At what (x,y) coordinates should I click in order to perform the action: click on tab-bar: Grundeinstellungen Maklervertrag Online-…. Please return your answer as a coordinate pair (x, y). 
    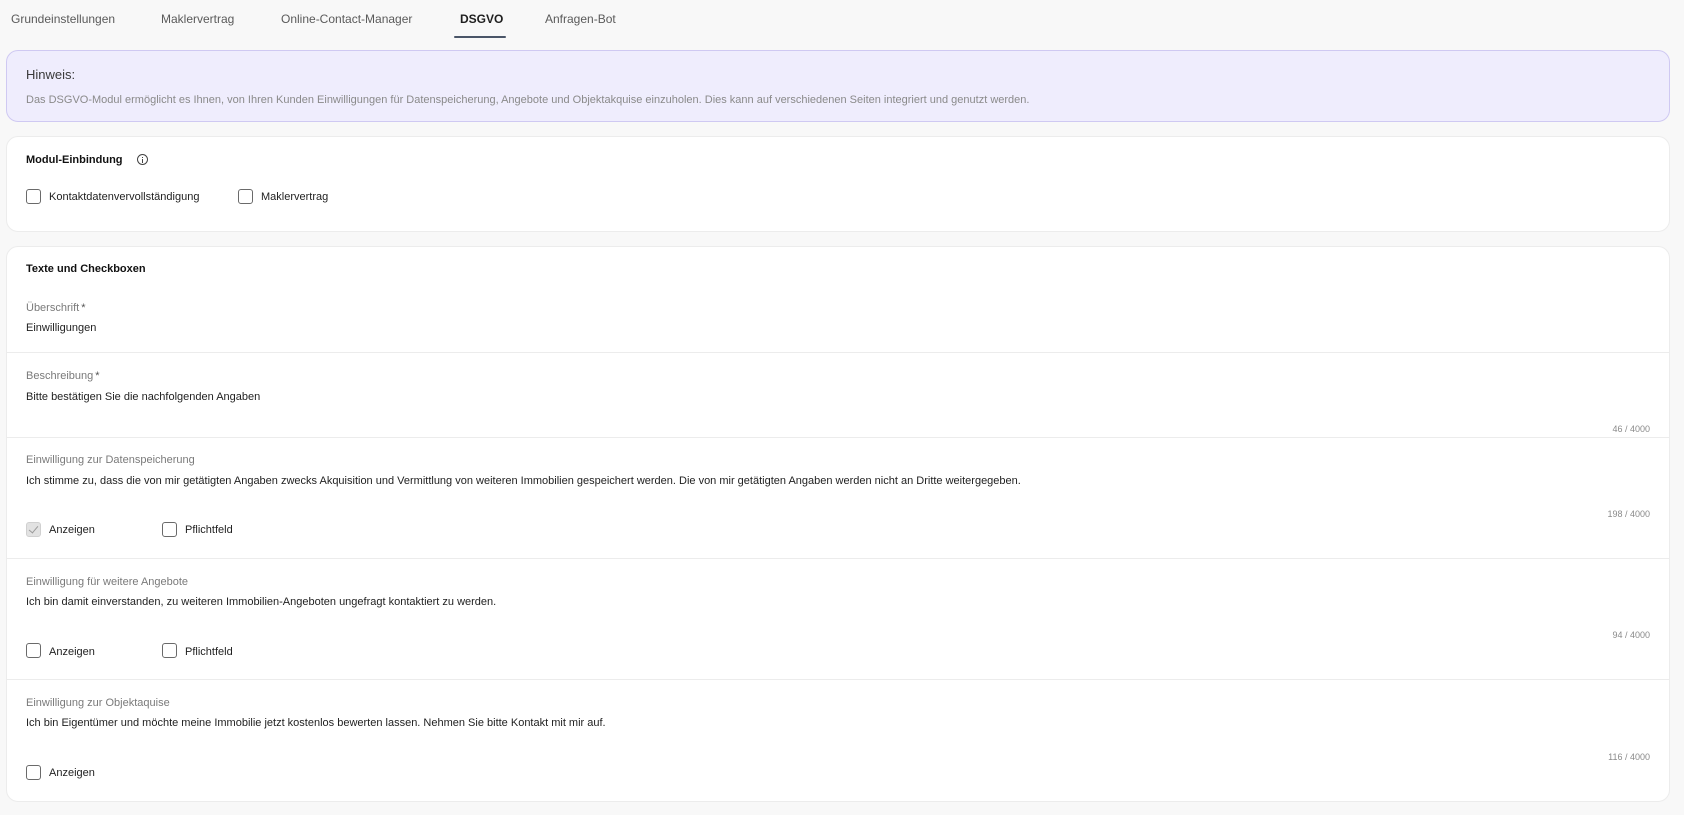
    Looking at the image, I should click on (842, 20).